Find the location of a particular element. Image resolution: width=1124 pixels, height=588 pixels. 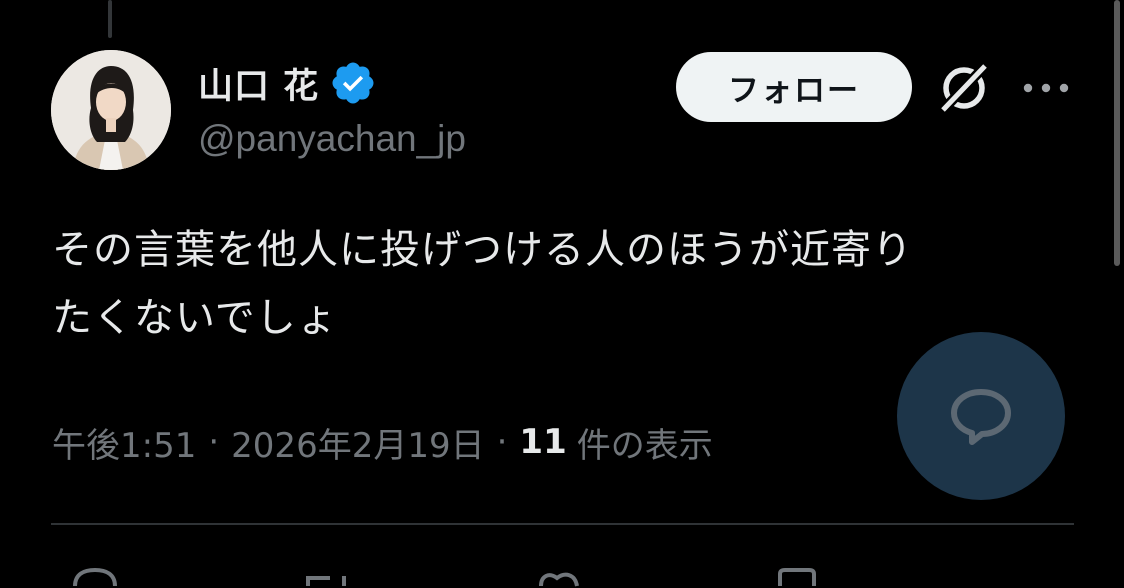

bookmark-action-icon is located at coordinates (797, 578).